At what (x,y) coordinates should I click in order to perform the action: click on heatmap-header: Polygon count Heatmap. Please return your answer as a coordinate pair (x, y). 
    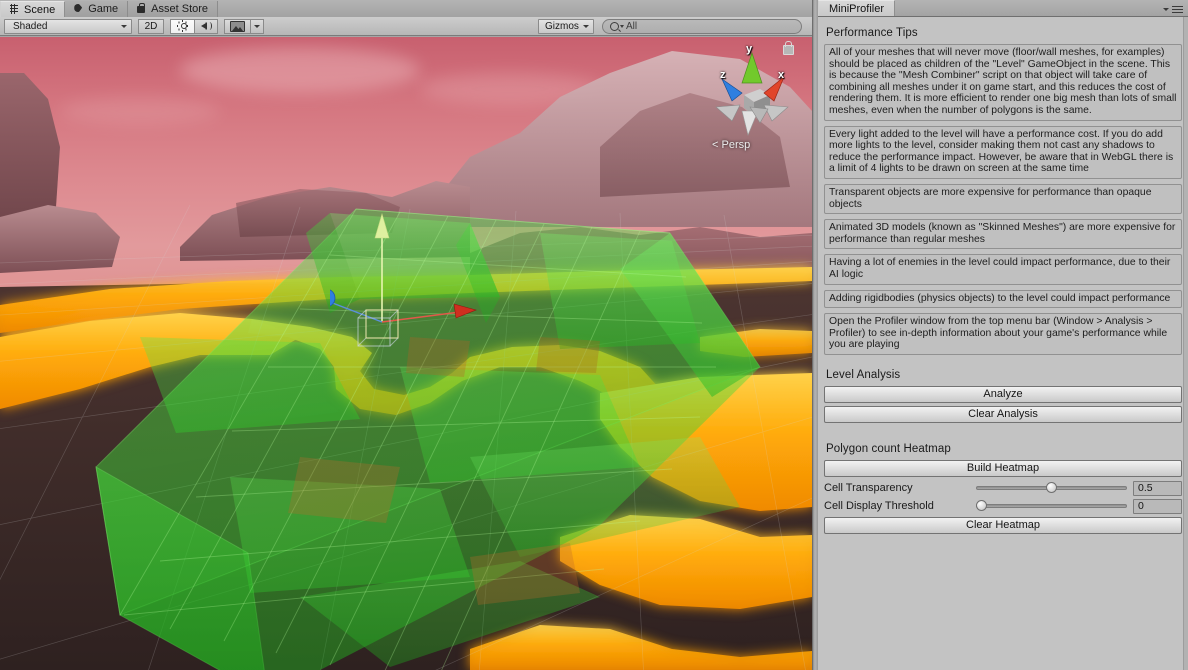
    Looking at the image, I should click on (888, 448).